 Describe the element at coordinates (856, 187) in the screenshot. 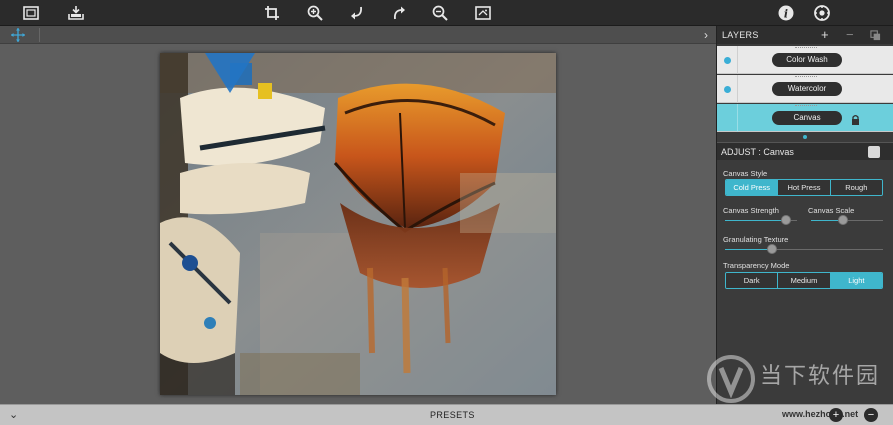

I see `canvas-style-rough: Rough` at that location.